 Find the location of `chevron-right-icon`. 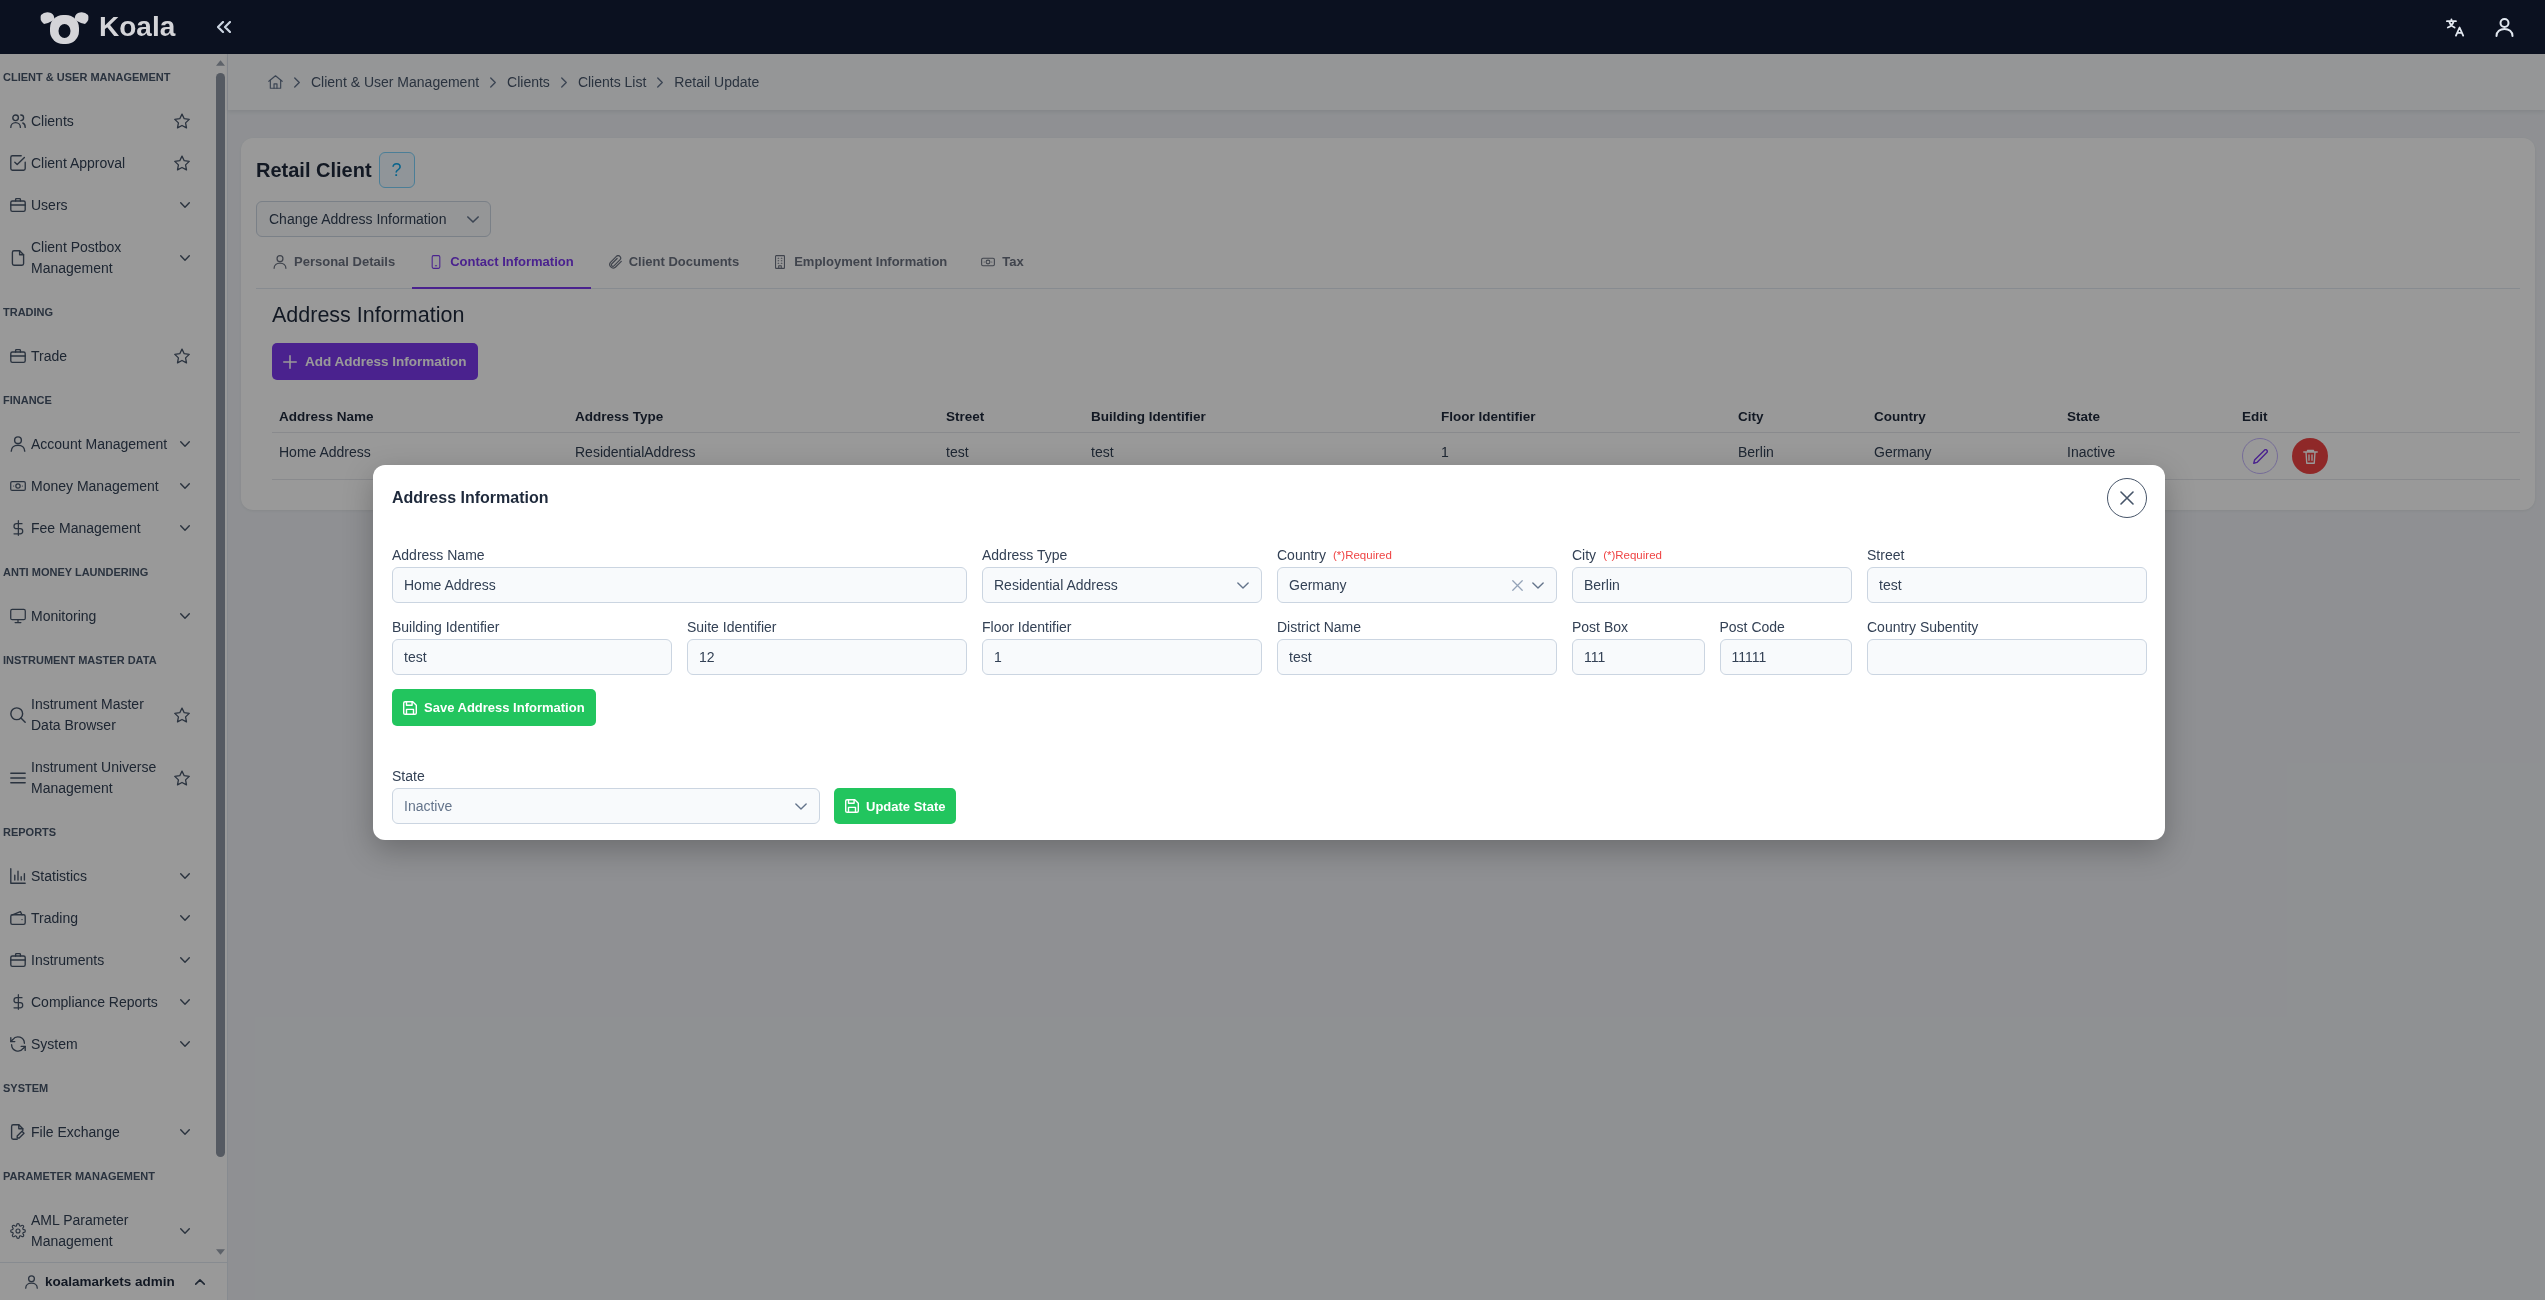

chevron-right-icon is located at coordinates (297, 82).